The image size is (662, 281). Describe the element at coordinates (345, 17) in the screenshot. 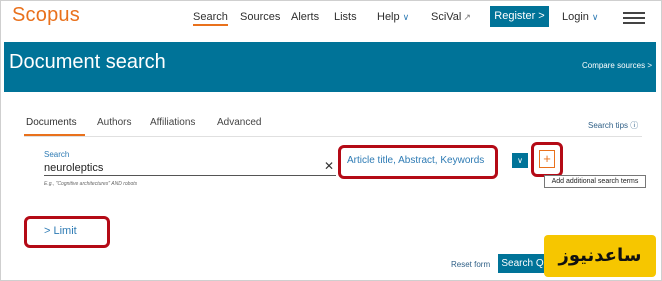

I see `nav-lists: Lists` at that location.